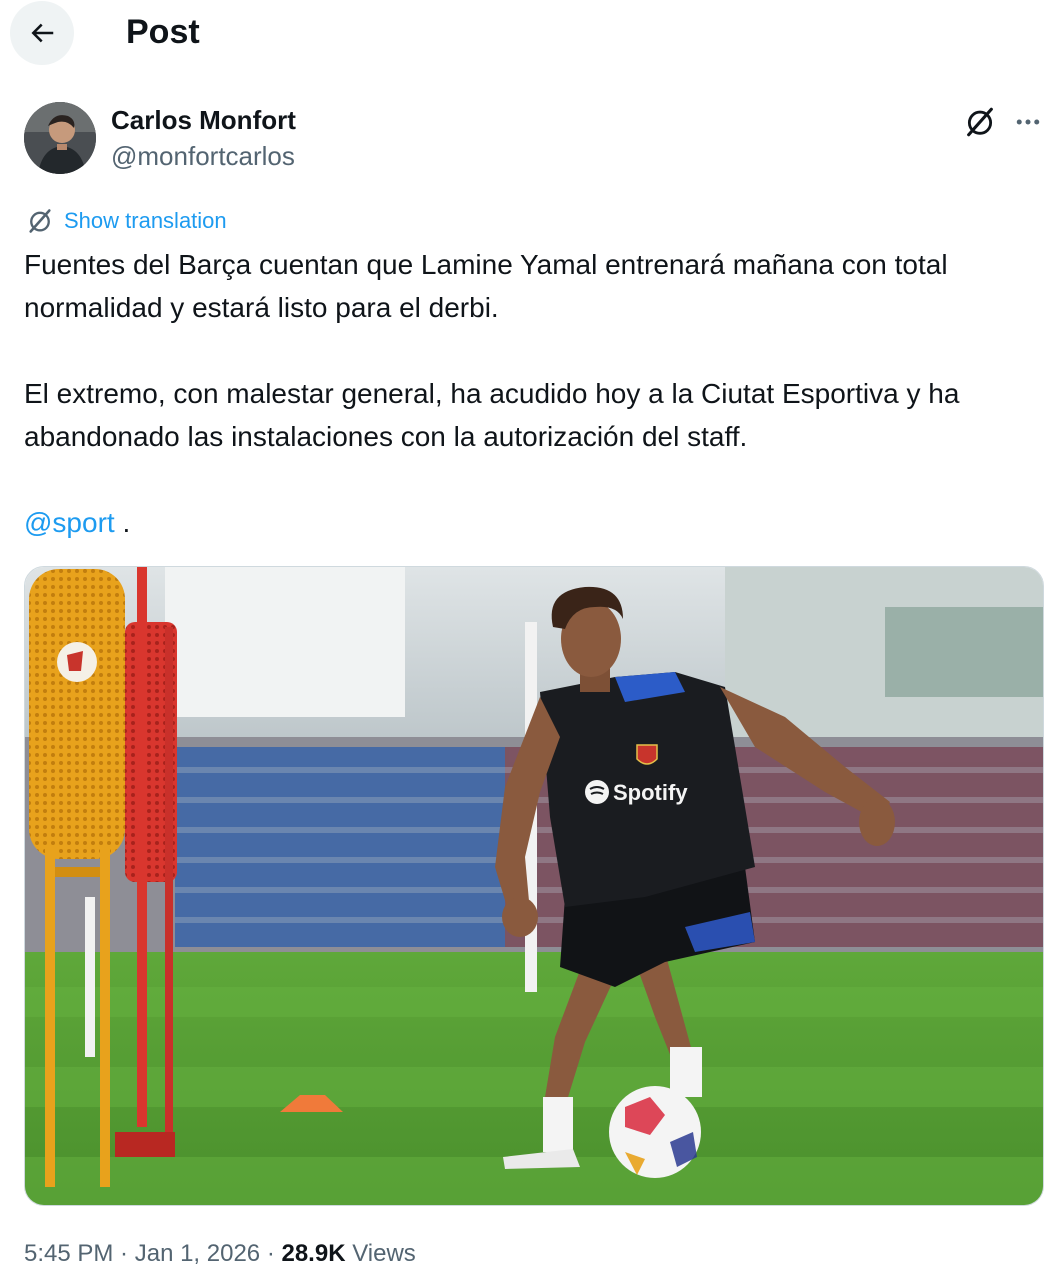 This screenshot has width=1064, height=1276. Describe the element at coordinates (40, 221) in the screenshot. I see `translate-icon` at that location.